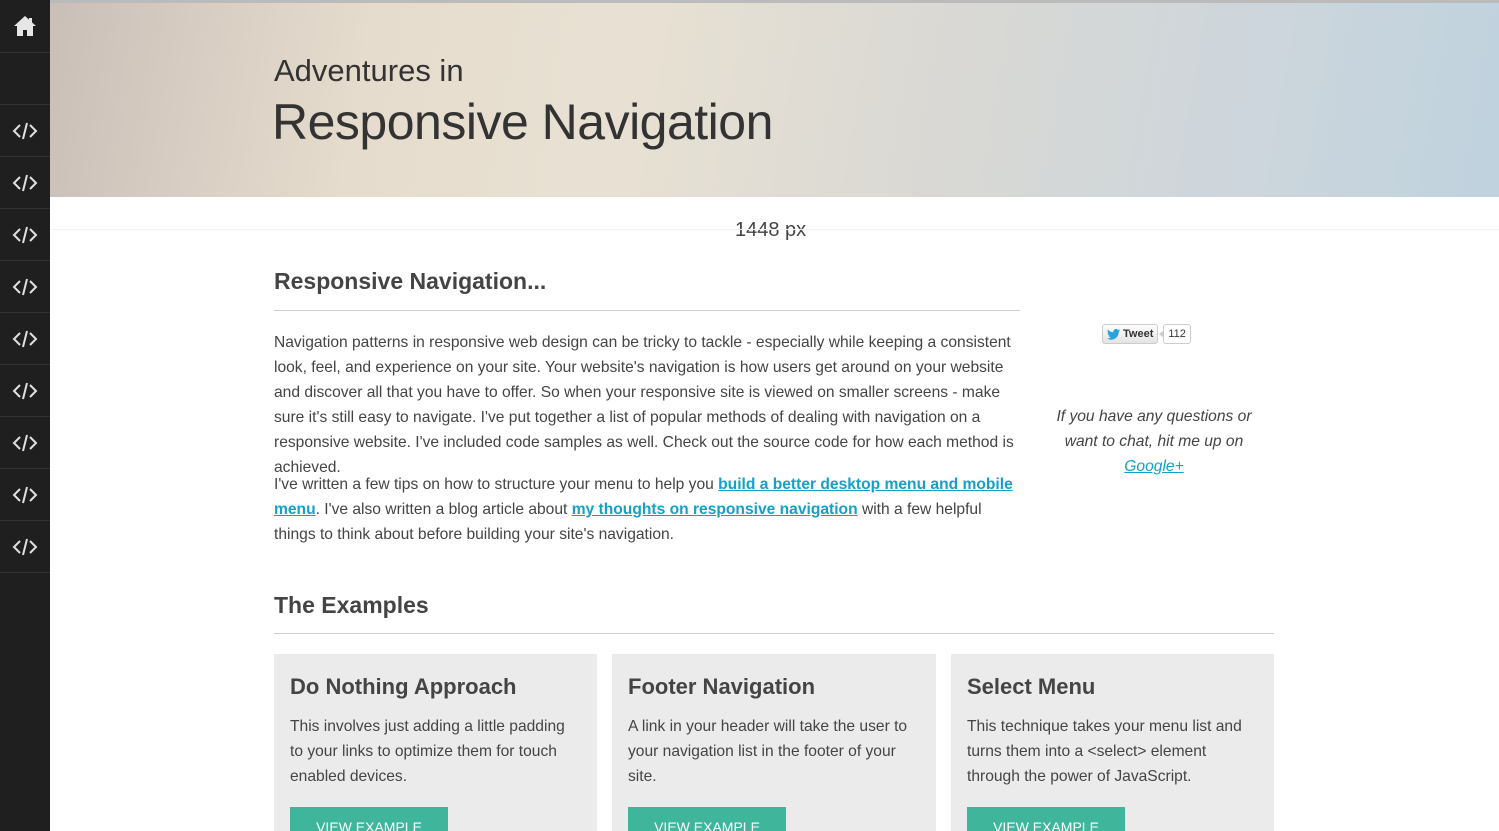 Image resolution: width=1499 pixels, height=831 pixels. I want to click on tweet-widget: Tweet 112, so click(1146, 334).